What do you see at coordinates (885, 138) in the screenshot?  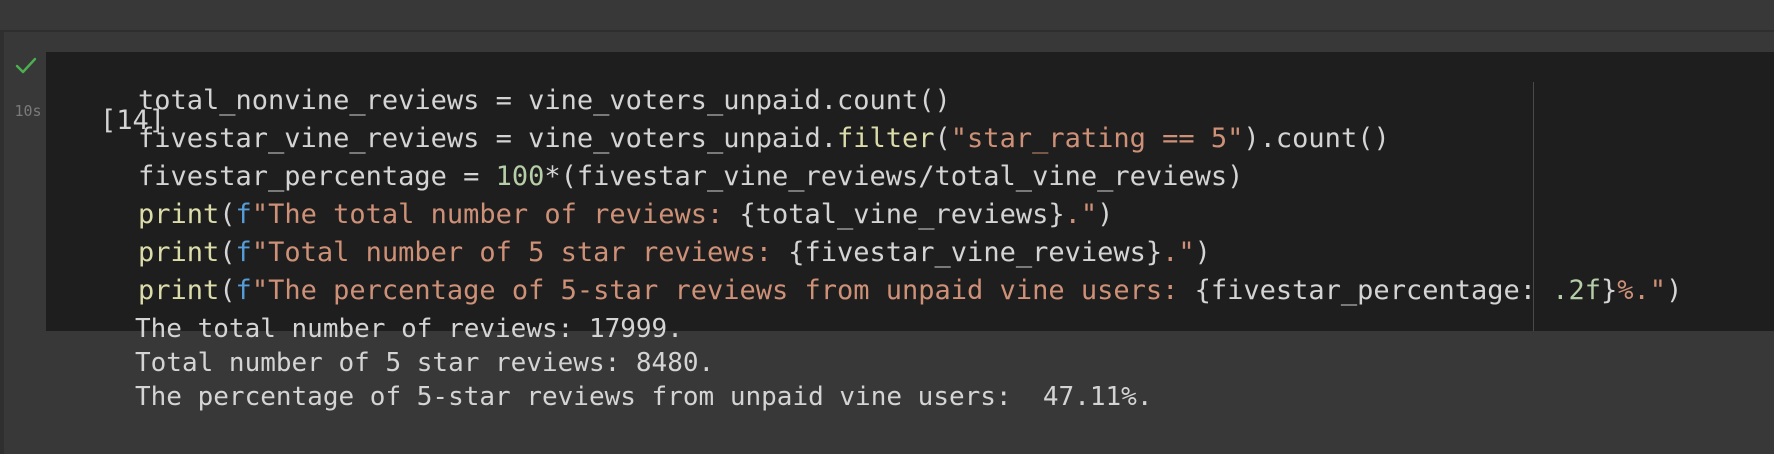 I see `code-token: filter` at bounding box center [885, 138].